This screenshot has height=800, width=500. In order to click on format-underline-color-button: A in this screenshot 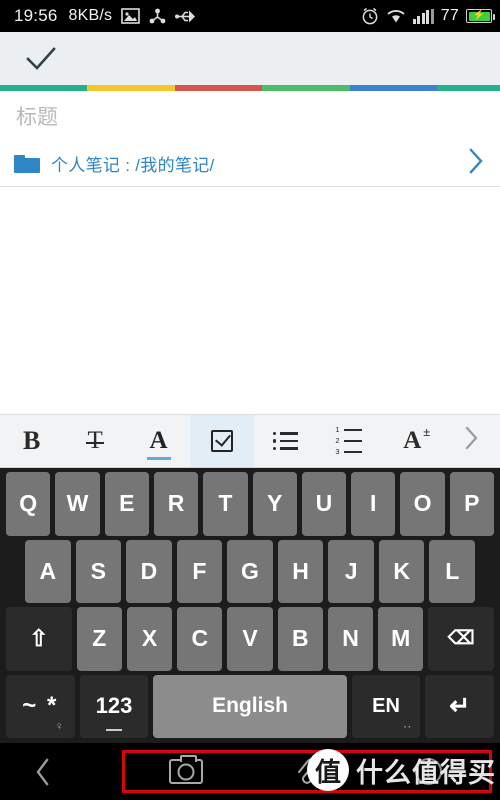, I will do `click(158, 441)`.